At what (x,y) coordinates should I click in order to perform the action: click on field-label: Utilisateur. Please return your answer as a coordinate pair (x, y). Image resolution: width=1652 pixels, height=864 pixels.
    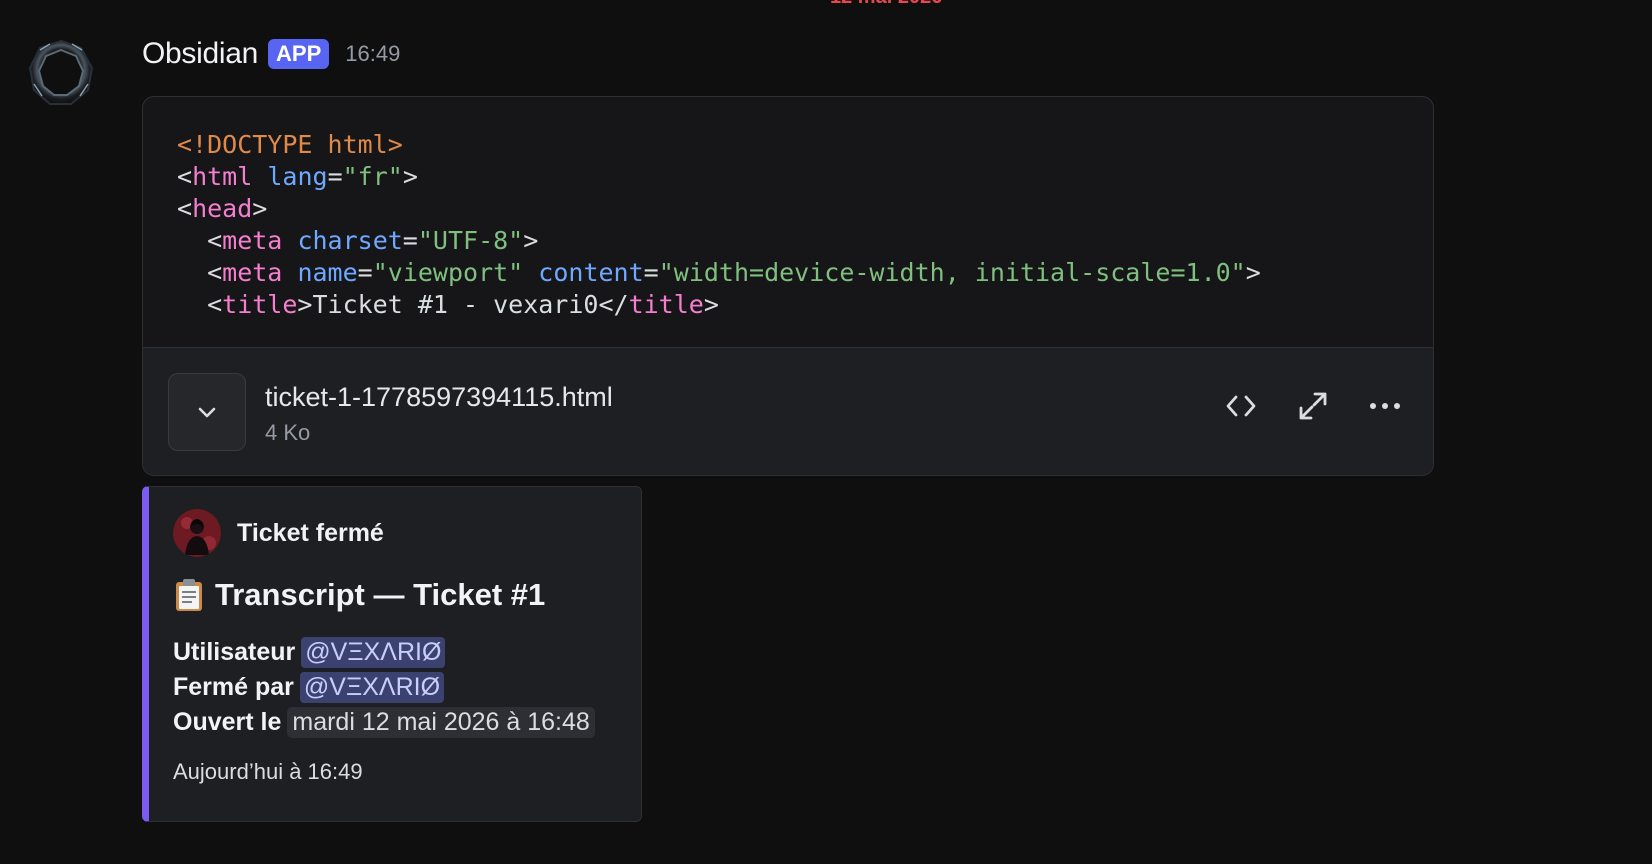
    Looking at the image, I should click on (234, 652).